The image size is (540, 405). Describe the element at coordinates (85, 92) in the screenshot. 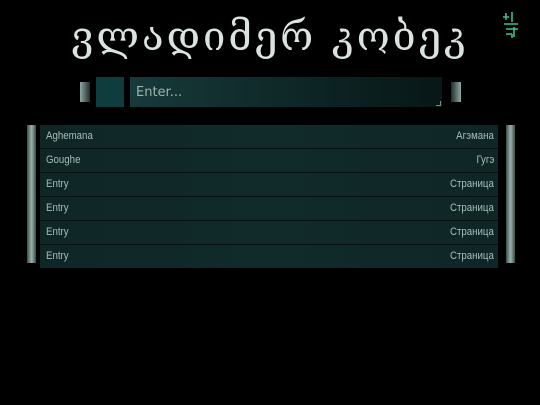

I see `search-bar-left-cap` at that location.